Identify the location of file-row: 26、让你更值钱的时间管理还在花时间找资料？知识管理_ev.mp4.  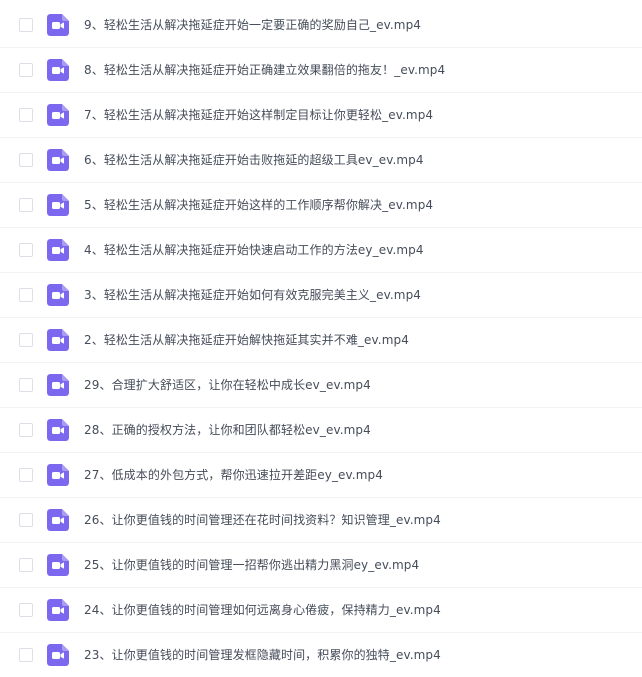
(321, 520).